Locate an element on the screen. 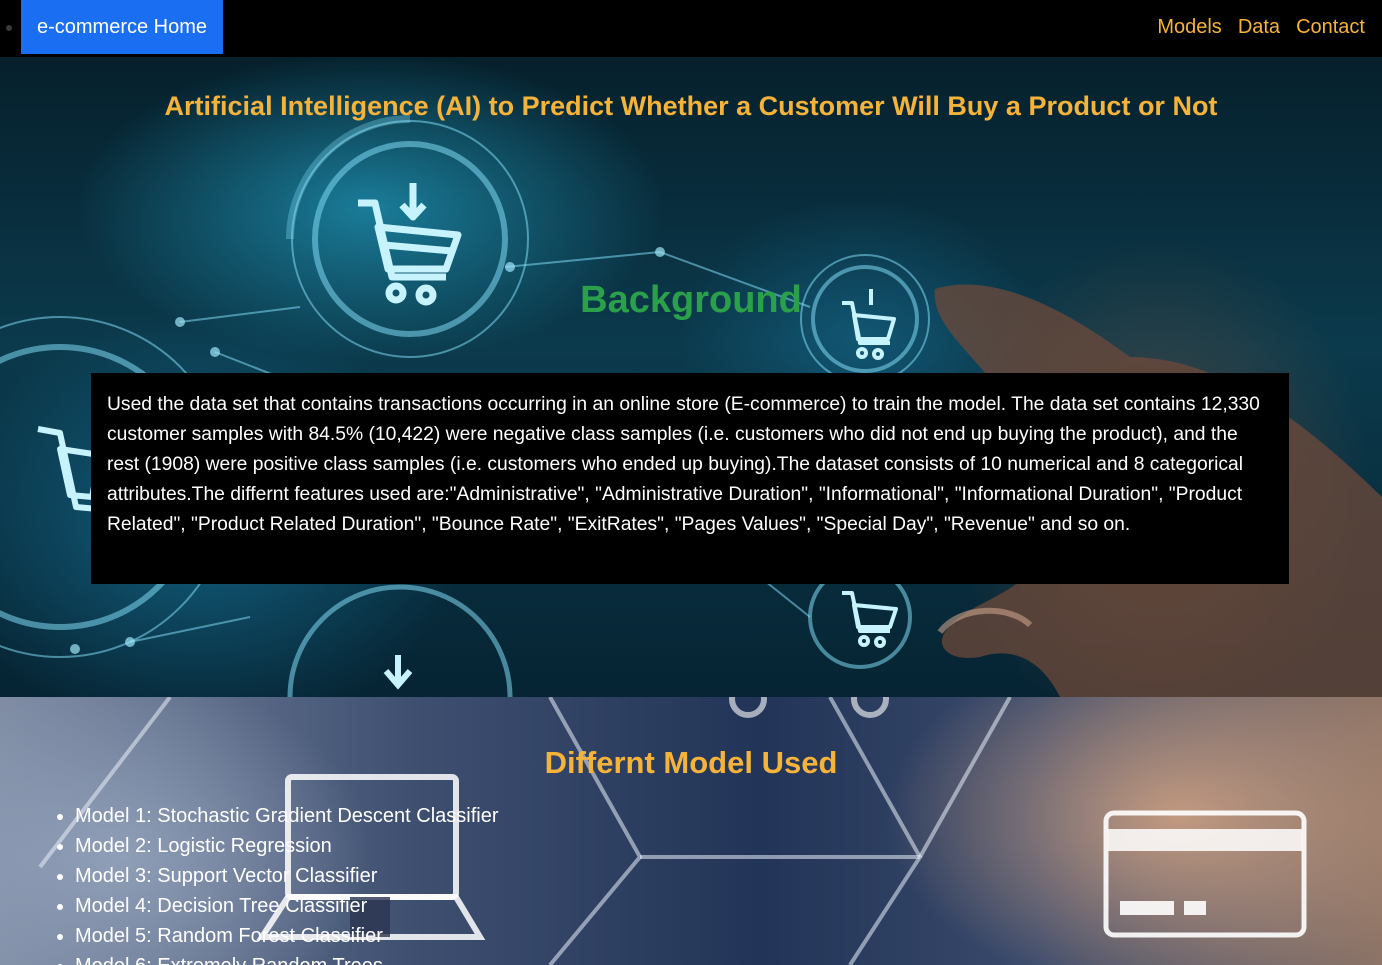 This screenshot has height=965, width=1382. nav-bullet is located at coordinates (9, 28).